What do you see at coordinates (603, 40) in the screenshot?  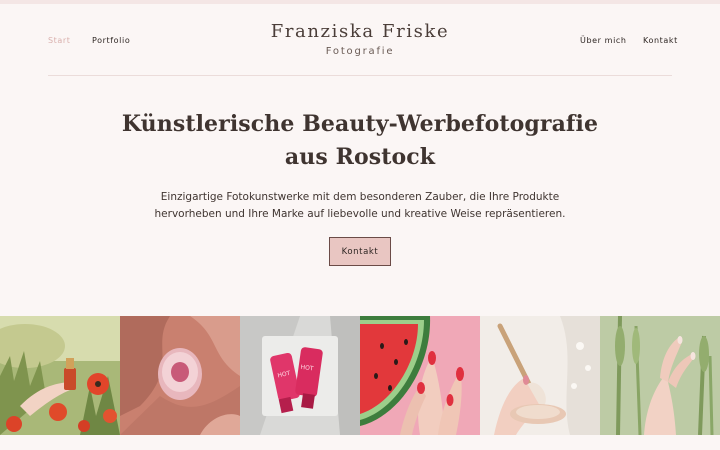 I see `nav-link-ueber-mich: Über mich` at bounding box center [603, 40].